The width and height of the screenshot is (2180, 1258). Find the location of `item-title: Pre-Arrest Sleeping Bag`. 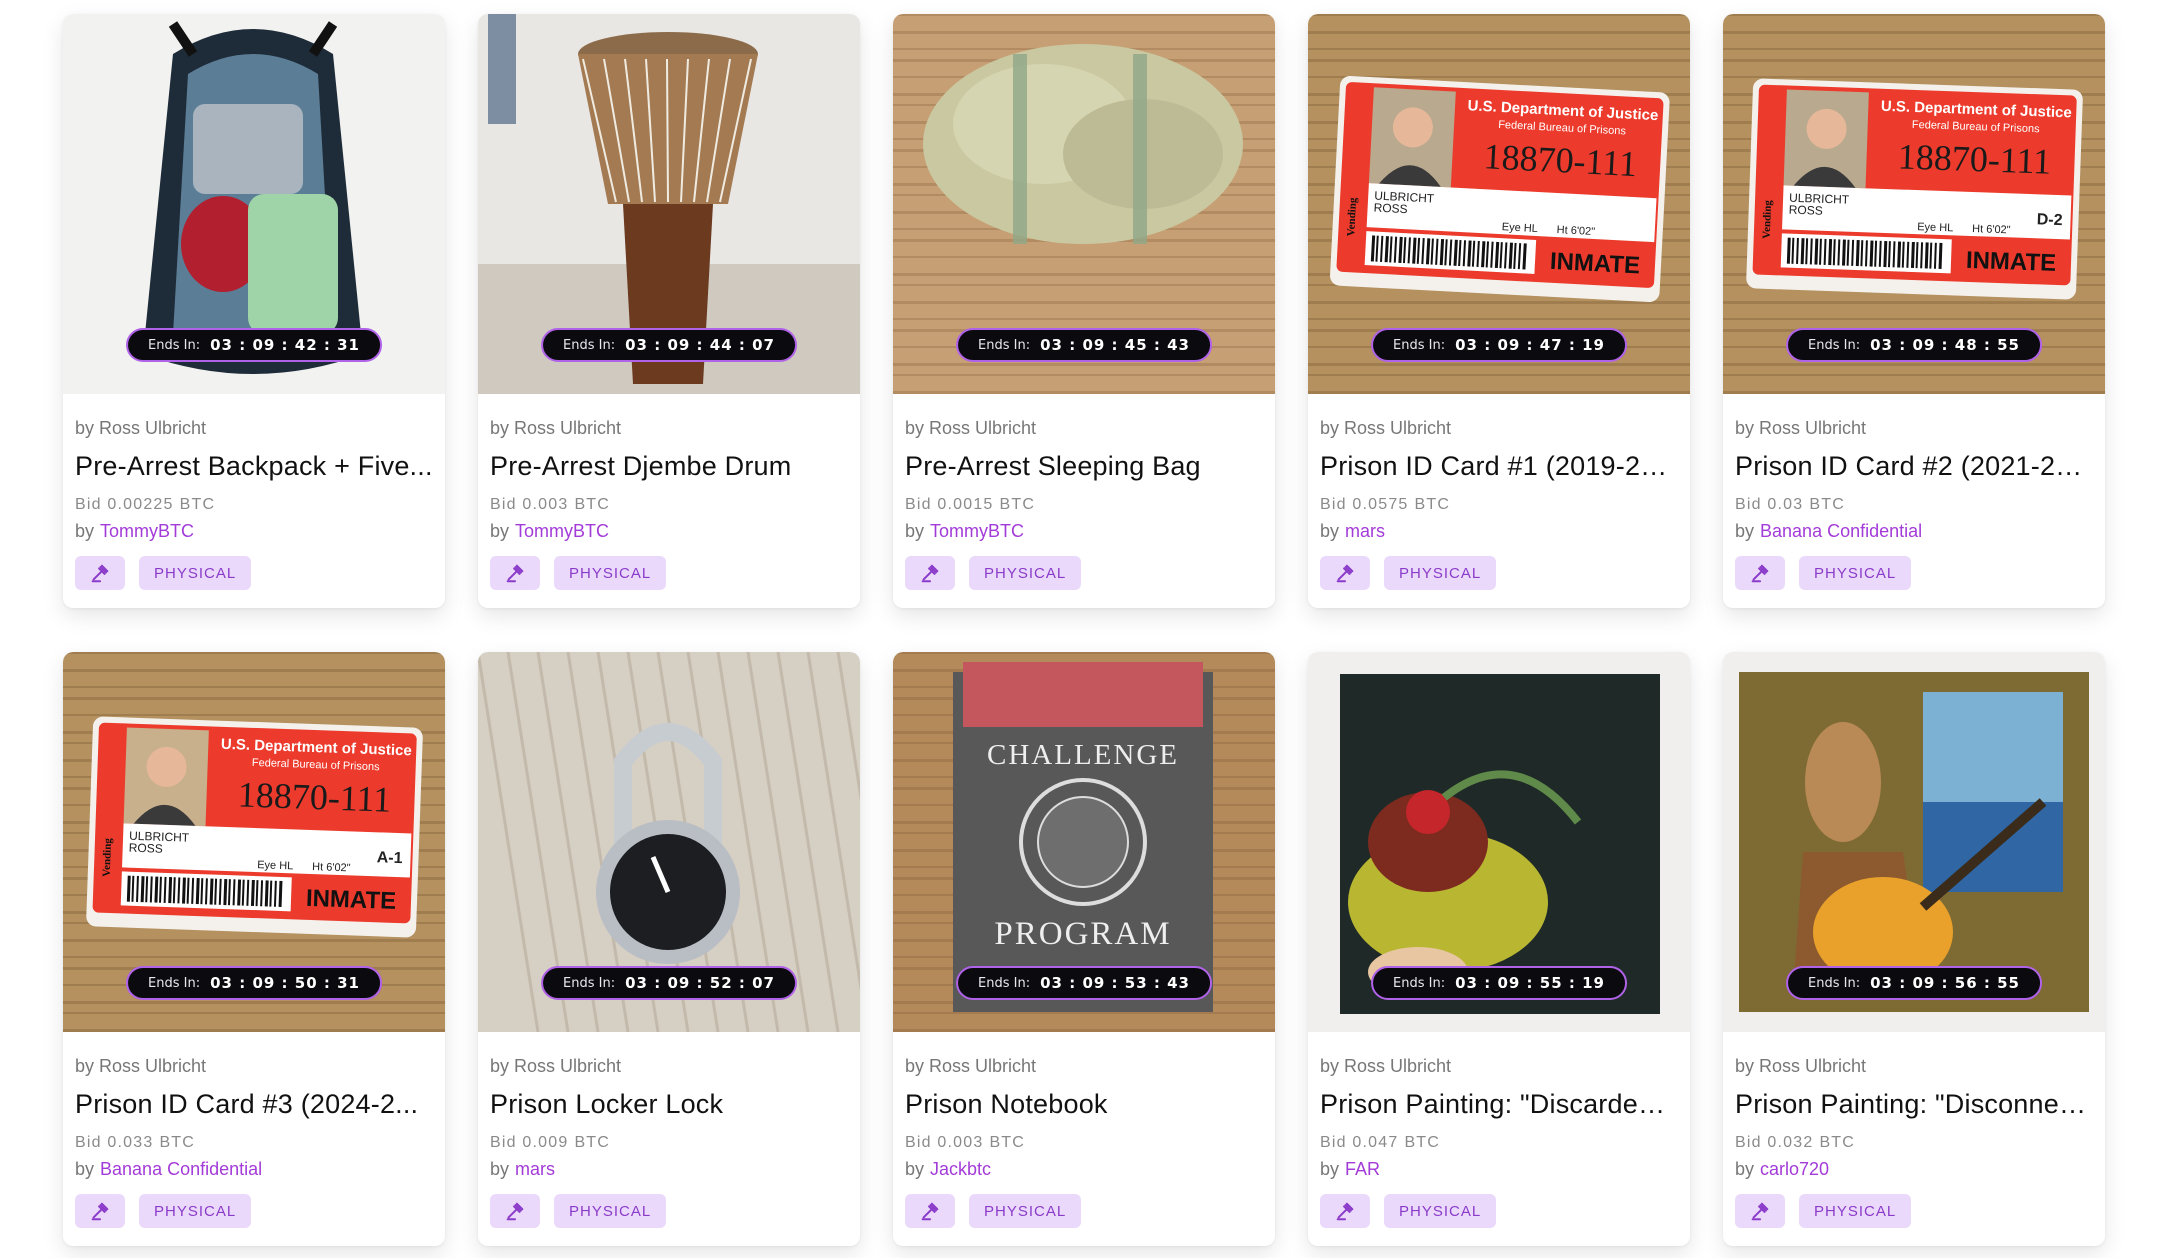

item-title: Pre-Arrest Sleeping Bag is located at coordinates (1084, 466).